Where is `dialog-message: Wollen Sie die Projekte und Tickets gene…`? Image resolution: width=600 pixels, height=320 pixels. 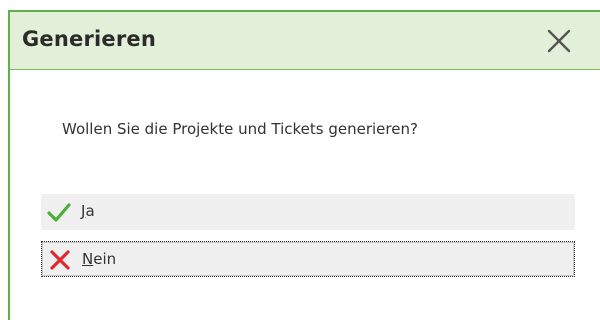 dialog-message: Wollen Sie die Projekte und Tickets gene… is located at coordinates (240, 129).